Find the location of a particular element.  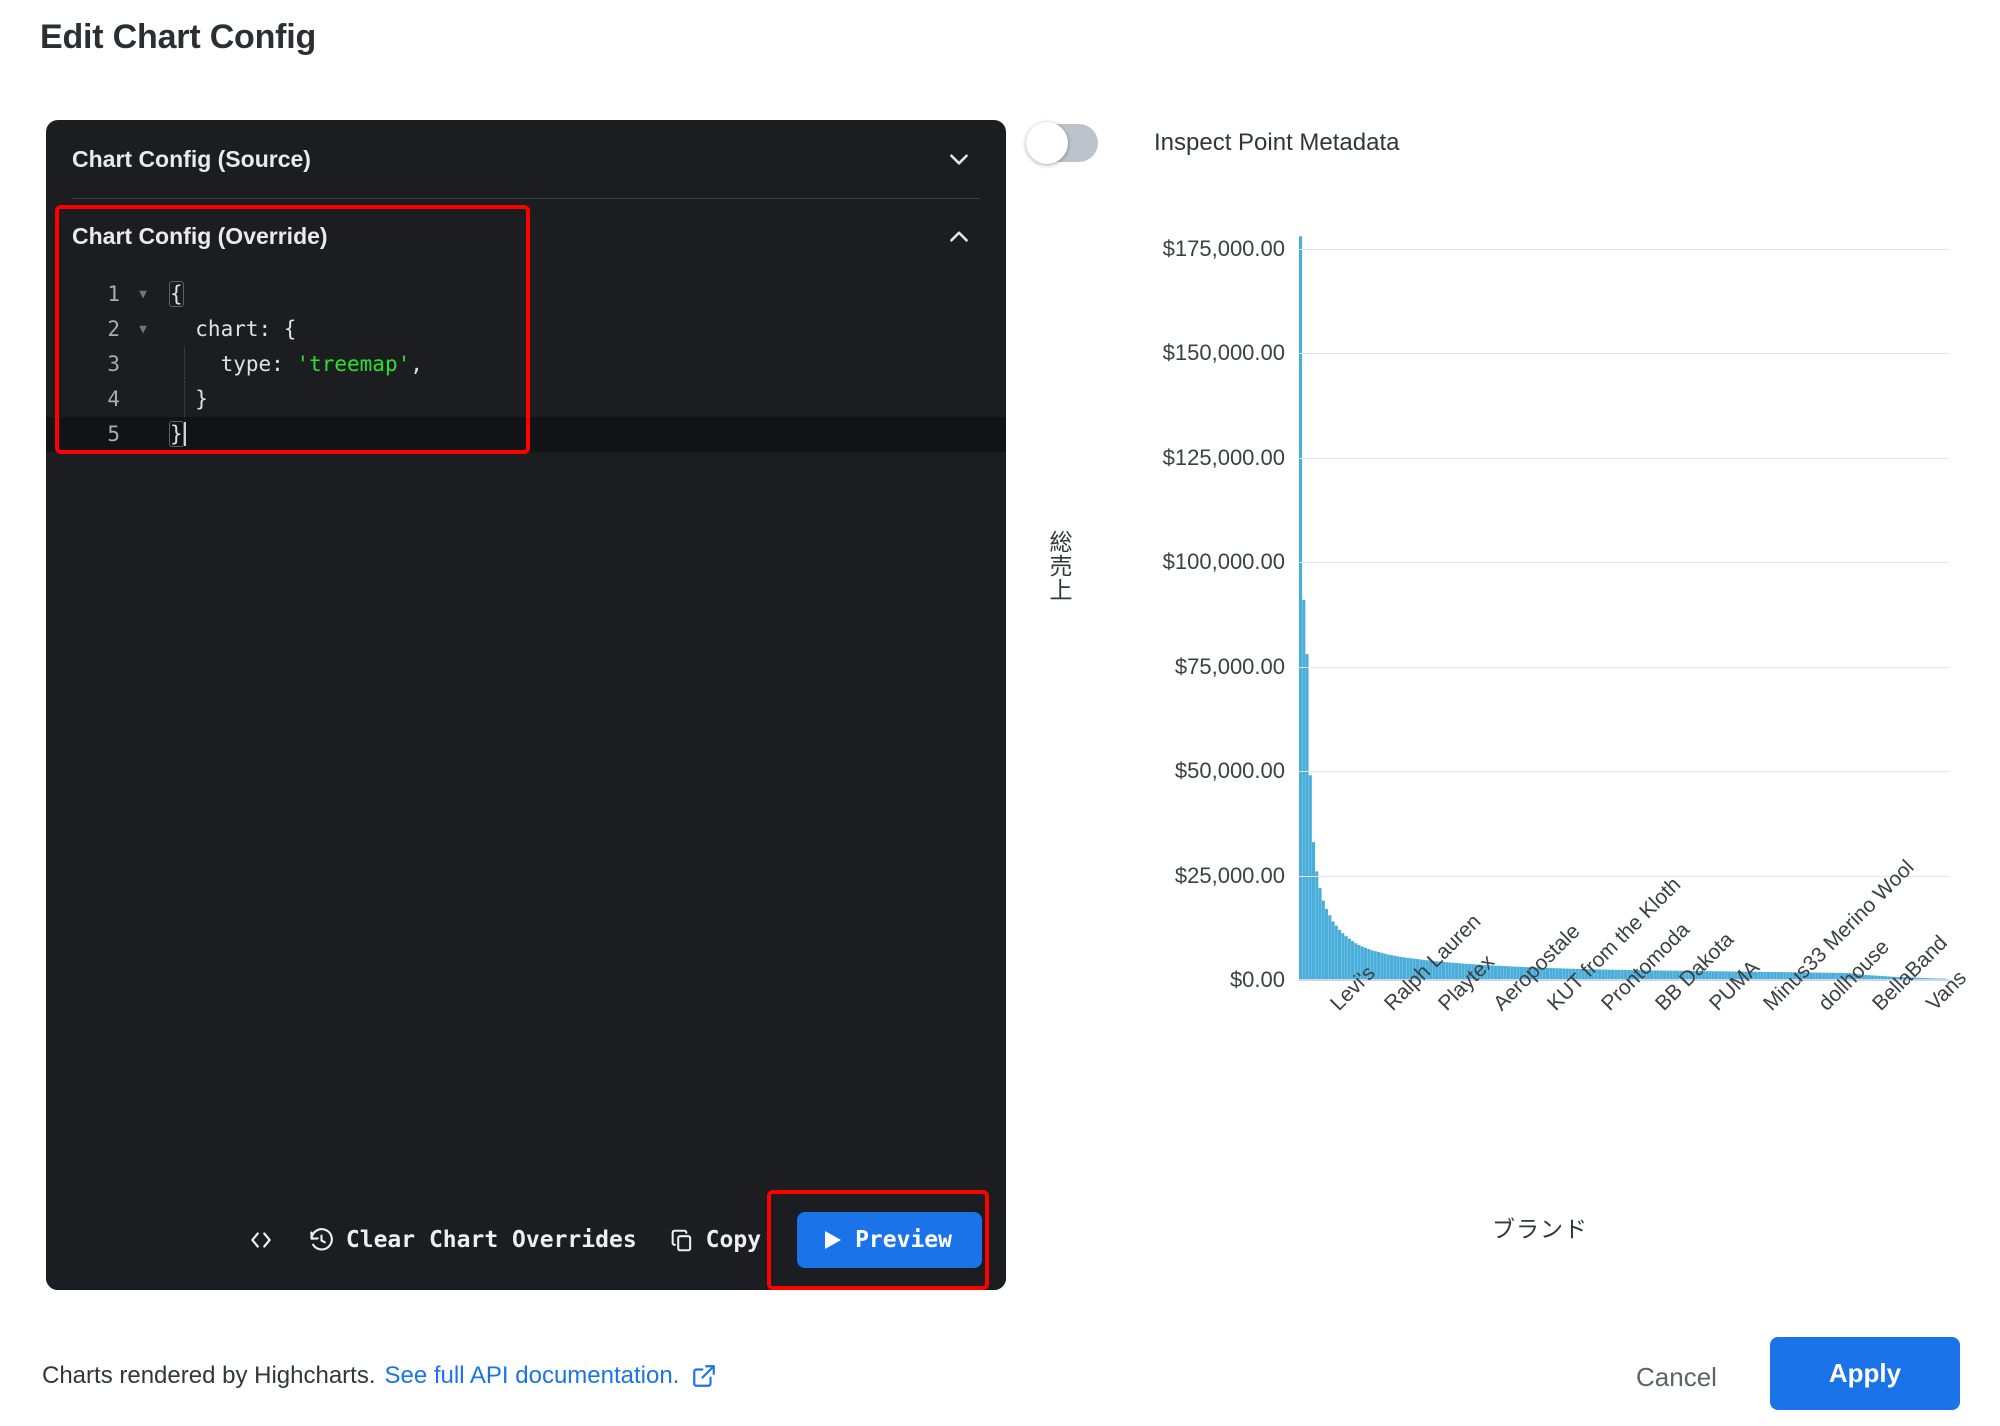

history-restore-icon is located at coordinates (321, 1240).